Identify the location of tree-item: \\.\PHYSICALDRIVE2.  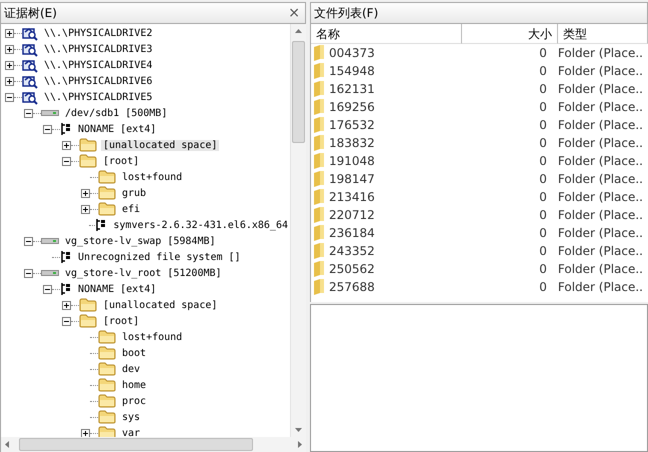
(98, 33).